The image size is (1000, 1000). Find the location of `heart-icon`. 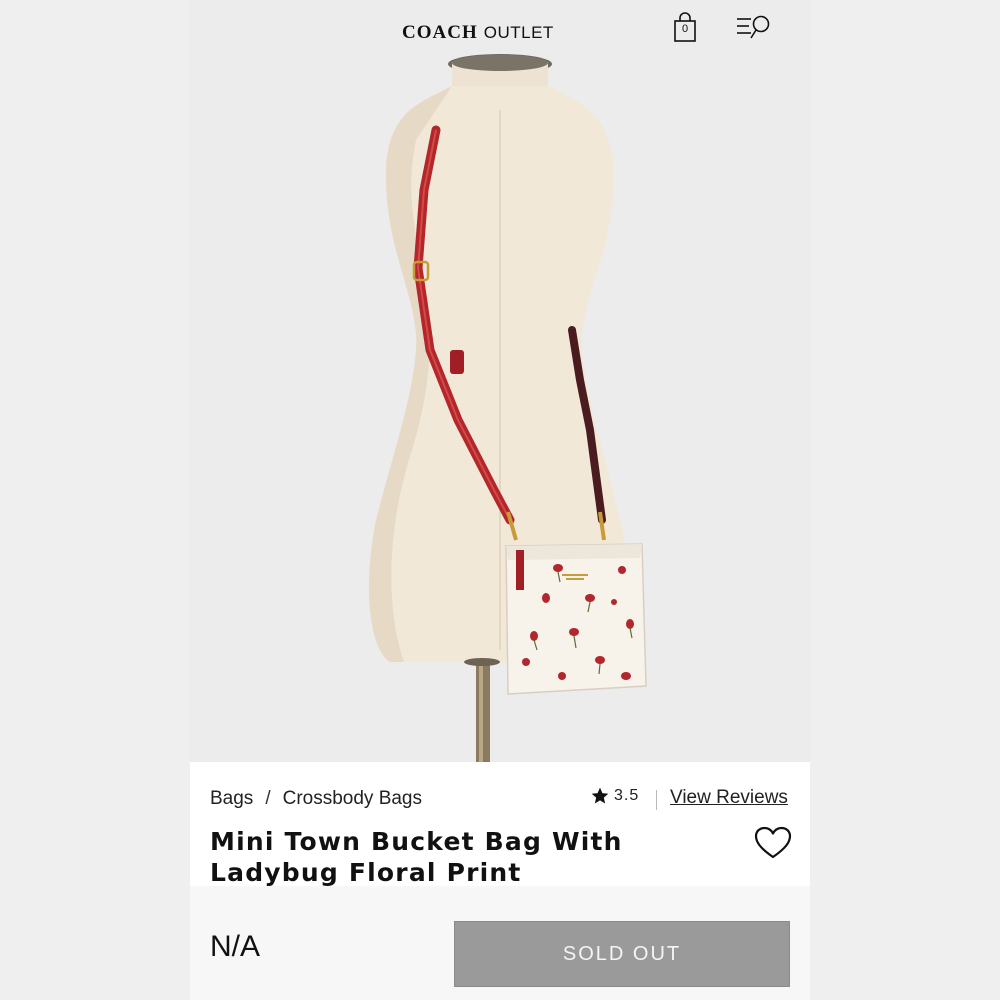

heart-icon is located at coordinates (773, 842).